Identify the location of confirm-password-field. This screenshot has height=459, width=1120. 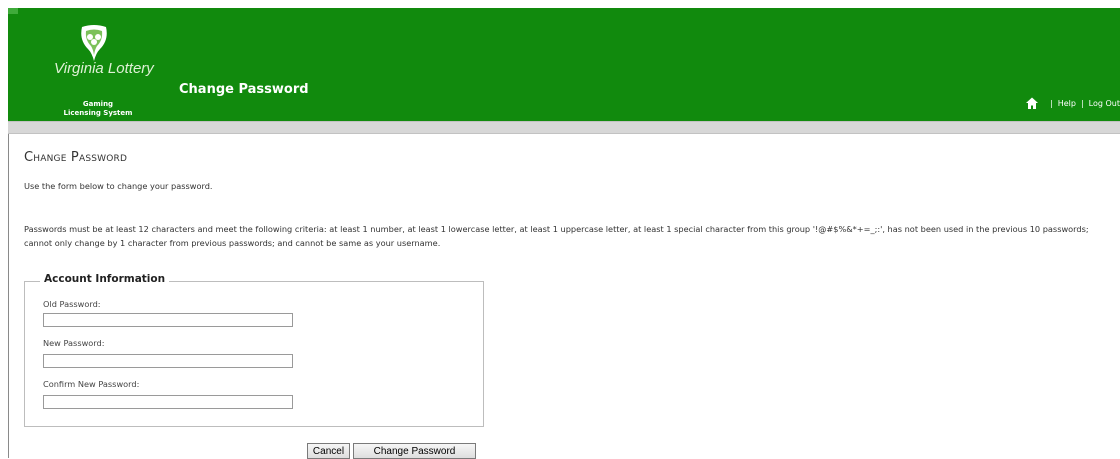
(168, 402).